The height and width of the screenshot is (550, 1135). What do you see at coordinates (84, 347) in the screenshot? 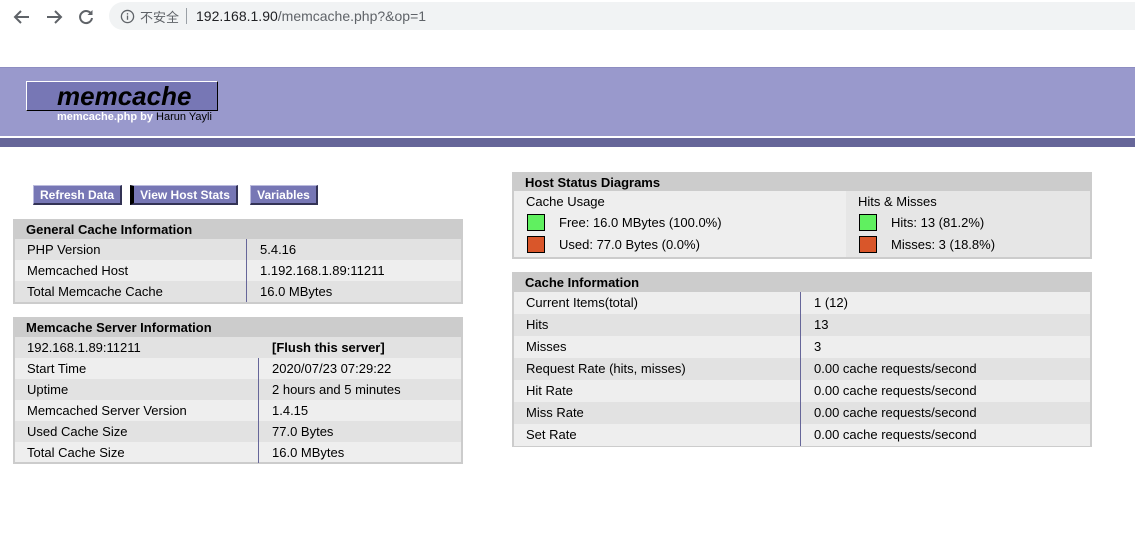
I see `server-host: 192.168.1.89:11211` at bounding box center [84, 347].